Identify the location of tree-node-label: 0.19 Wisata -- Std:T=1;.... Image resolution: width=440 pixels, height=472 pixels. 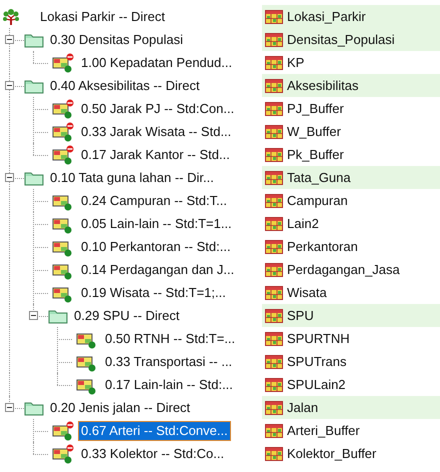
(153, 293).